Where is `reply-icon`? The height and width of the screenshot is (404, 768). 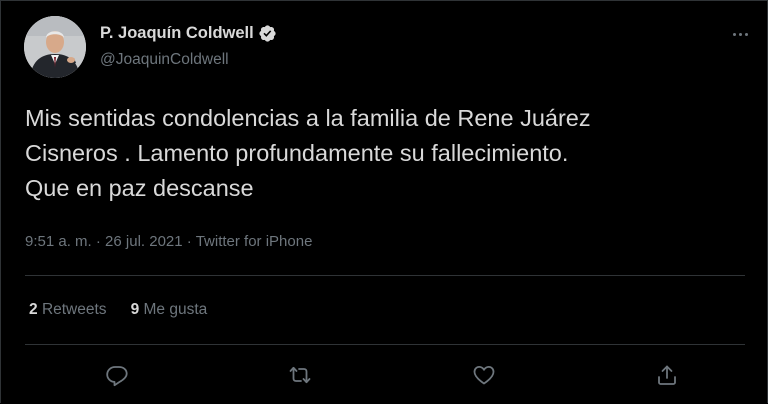
reply-icon is located at coordinates (117, 375).